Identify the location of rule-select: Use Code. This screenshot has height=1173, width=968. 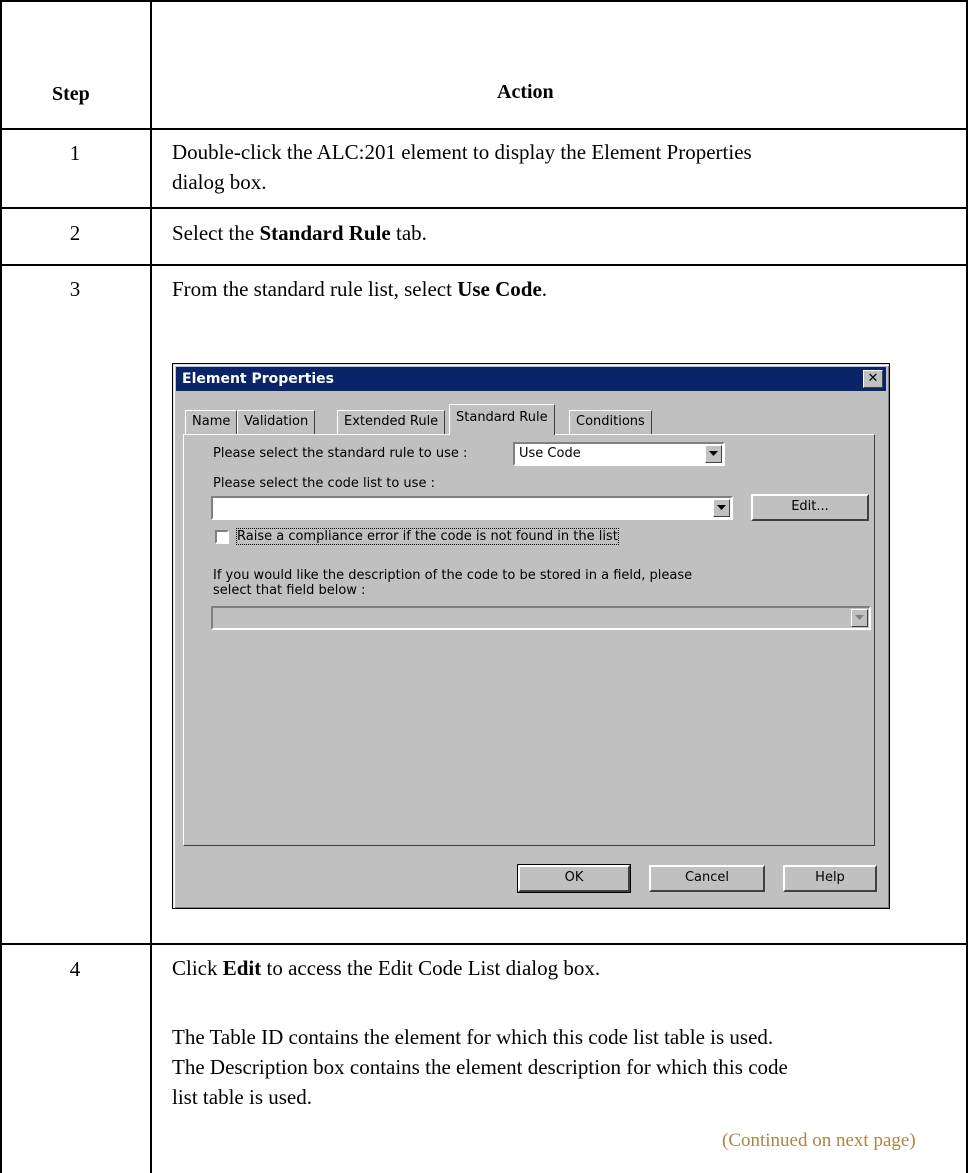
(619, 454).